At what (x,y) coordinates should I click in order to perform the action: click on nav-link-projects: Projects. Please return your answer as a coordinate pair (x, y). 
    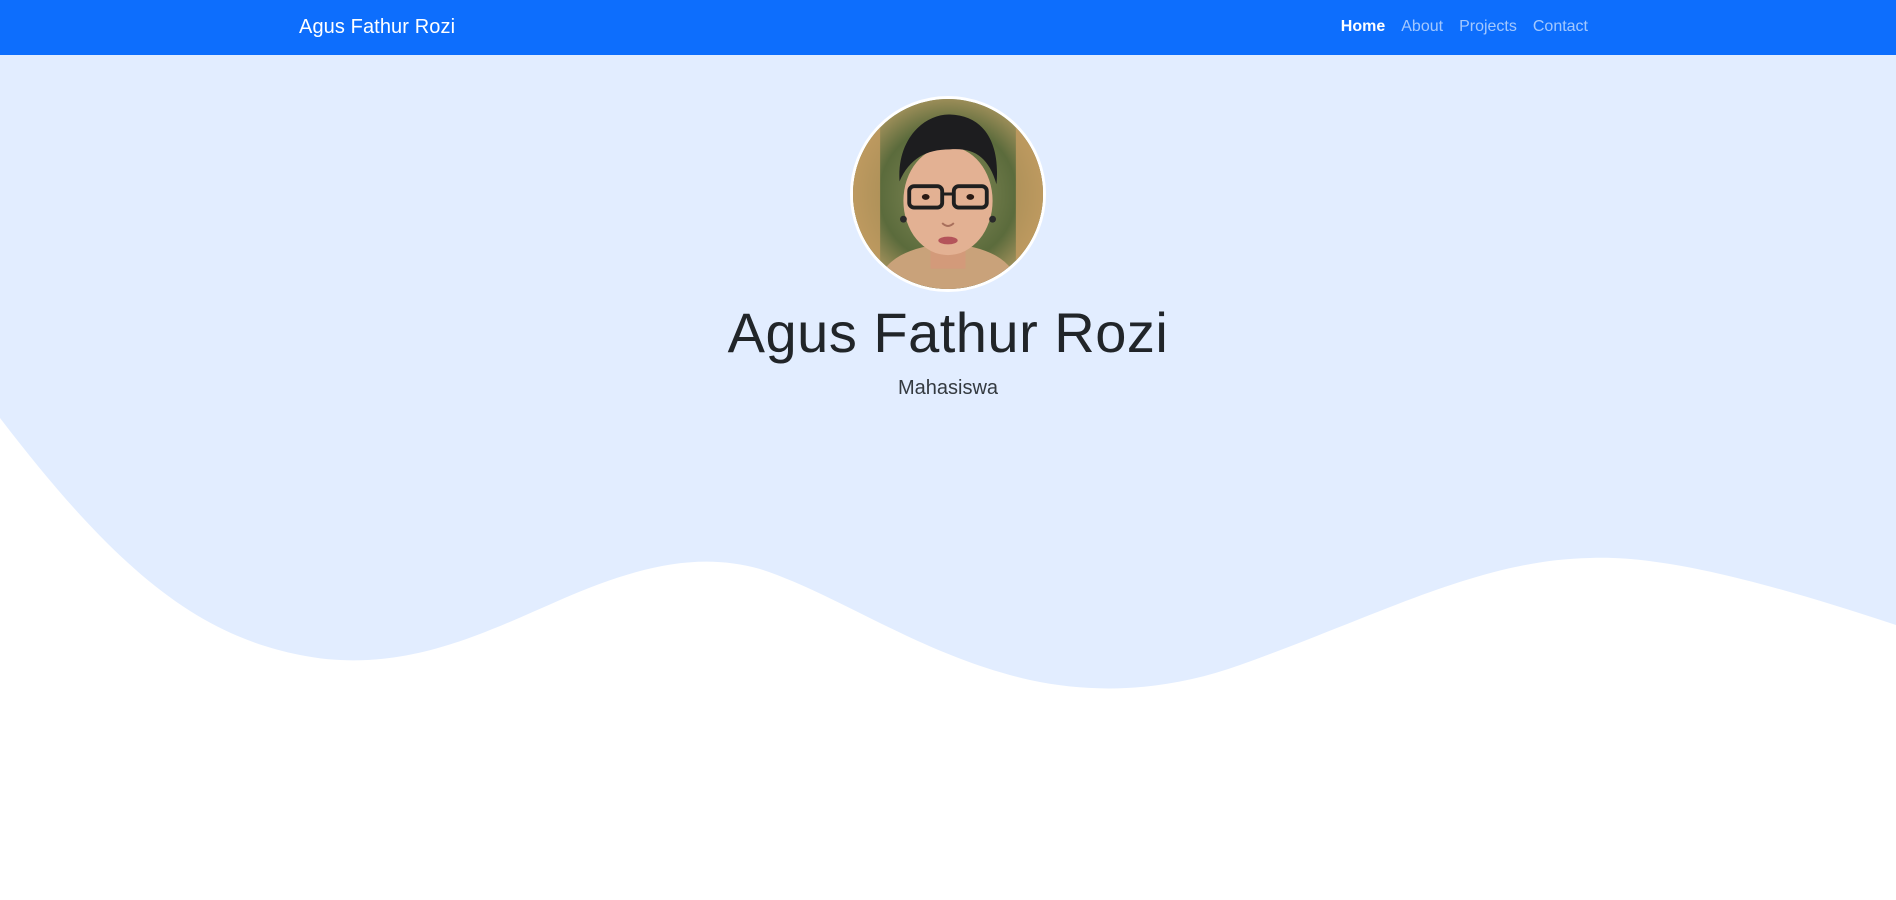
    Looking at the image, I should click on (1488, 27).